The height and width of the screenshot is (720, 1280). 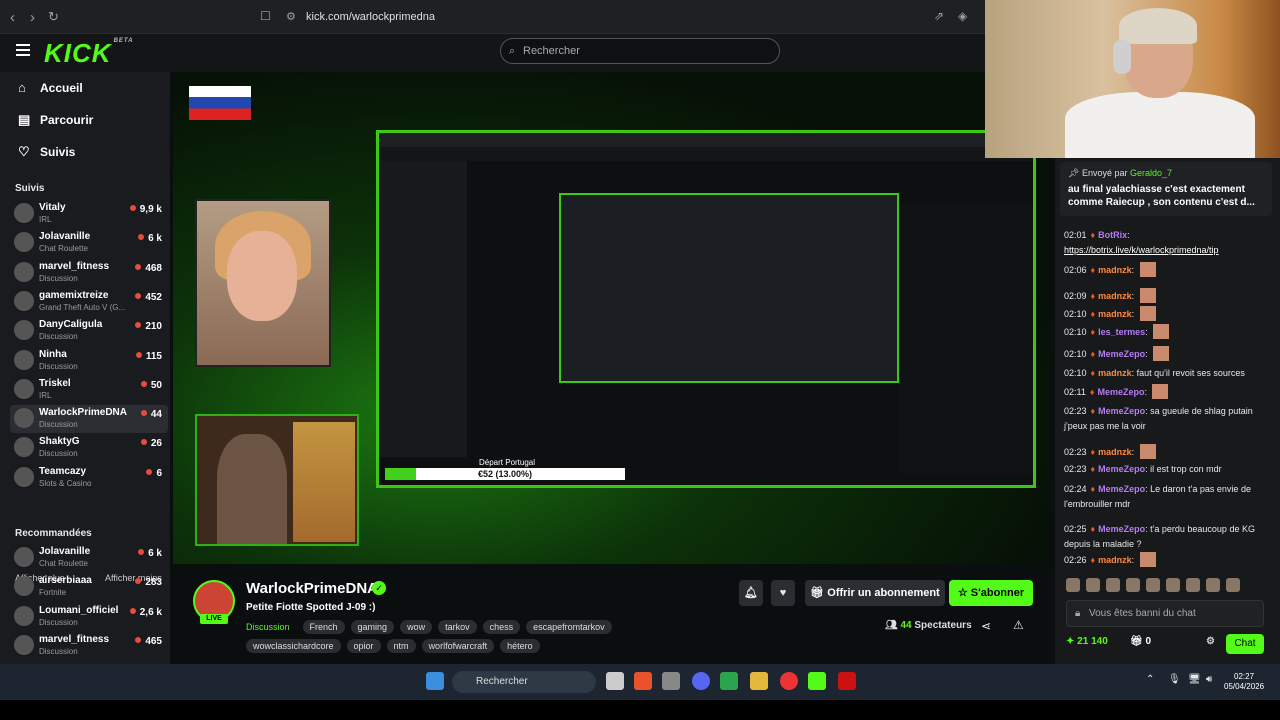 I want to click on tag-chip: opior, so click(x=363, y=646).